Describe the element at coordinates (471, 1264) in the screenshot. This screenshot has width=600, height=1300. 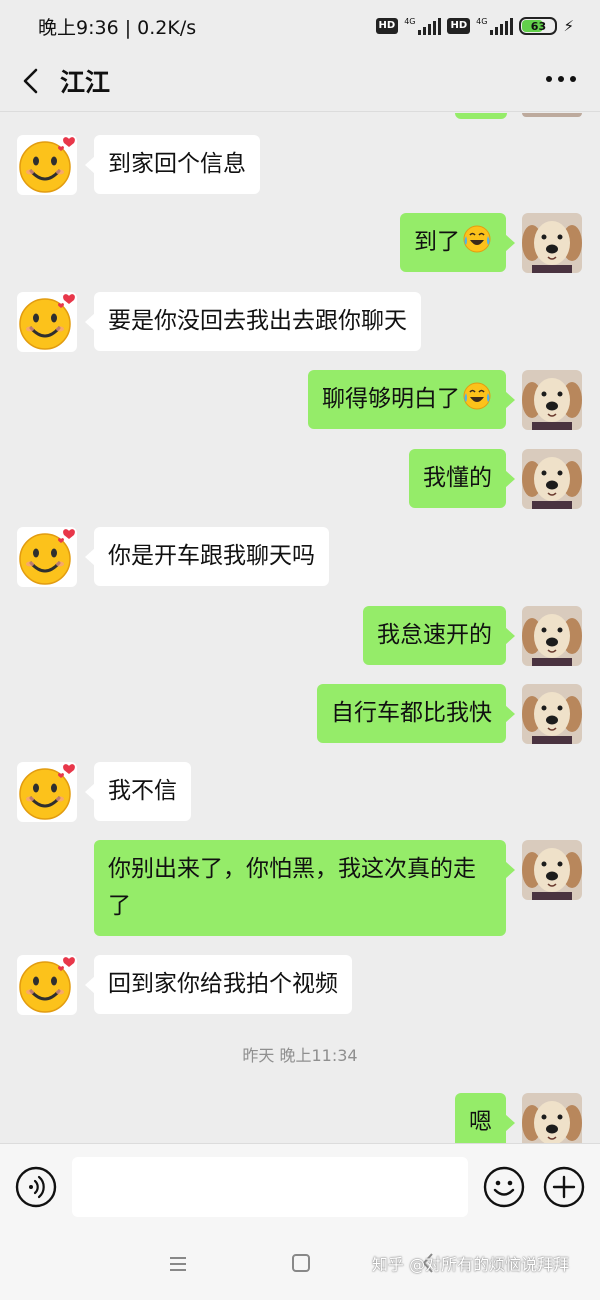
I see `watermark: 知乎 @对所有的烦恼说拜拜` at that location.